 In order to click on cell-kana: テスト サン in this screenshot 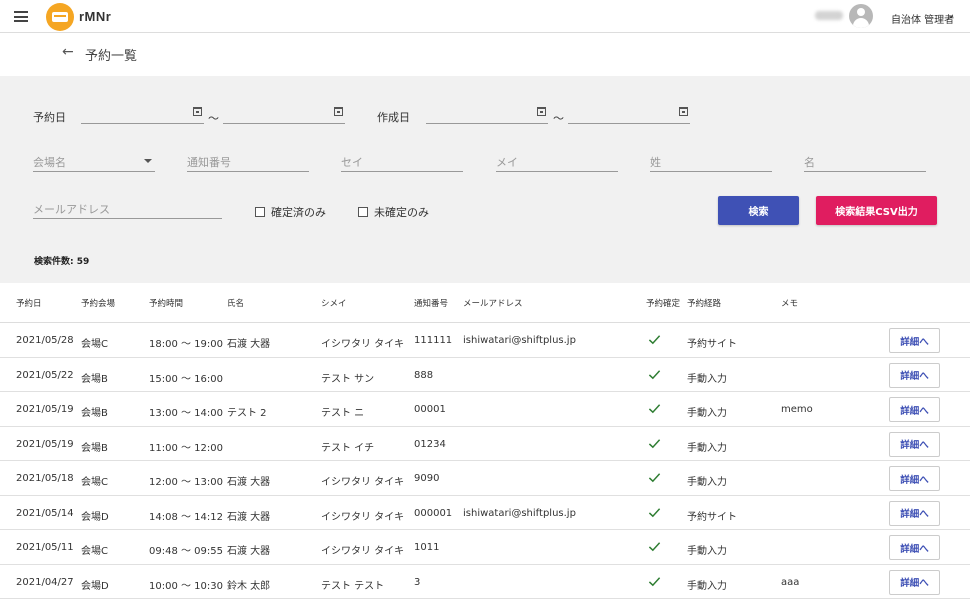, I will do `click(348, 379)`.